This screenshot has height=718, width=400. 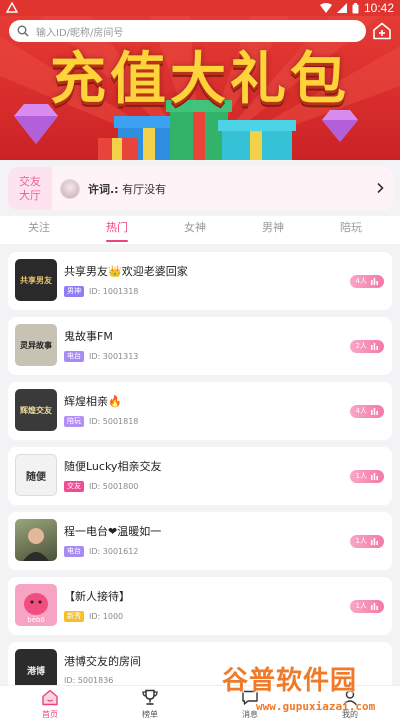 What do you see at coordinates (187, 31) in the screenshot?
I see `search-input: 输入ID/昵称/房间号` at bounding box center [187, 31].